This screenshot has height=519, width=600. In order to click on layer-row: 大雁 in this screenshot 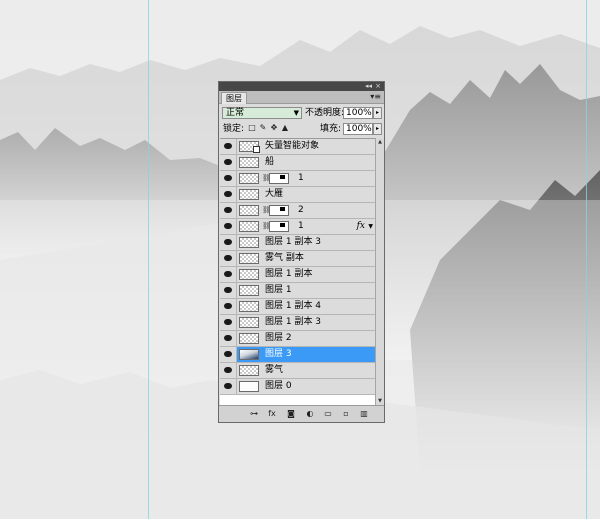, I will do `click(297, 195)`.